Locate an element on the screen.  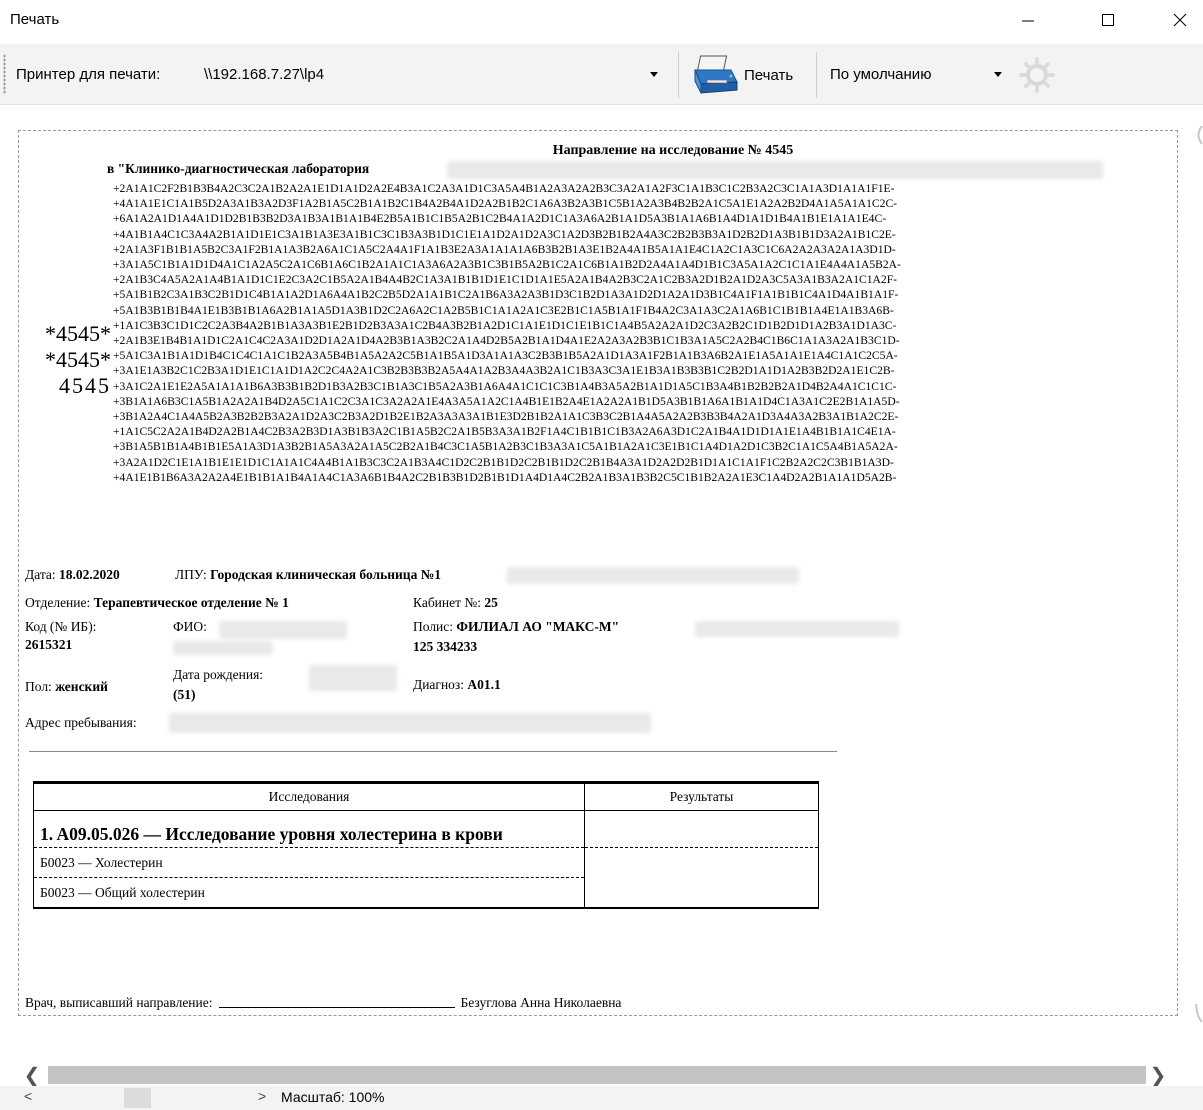
case-code-number: 2615321 is located at coordinates (49, 644).